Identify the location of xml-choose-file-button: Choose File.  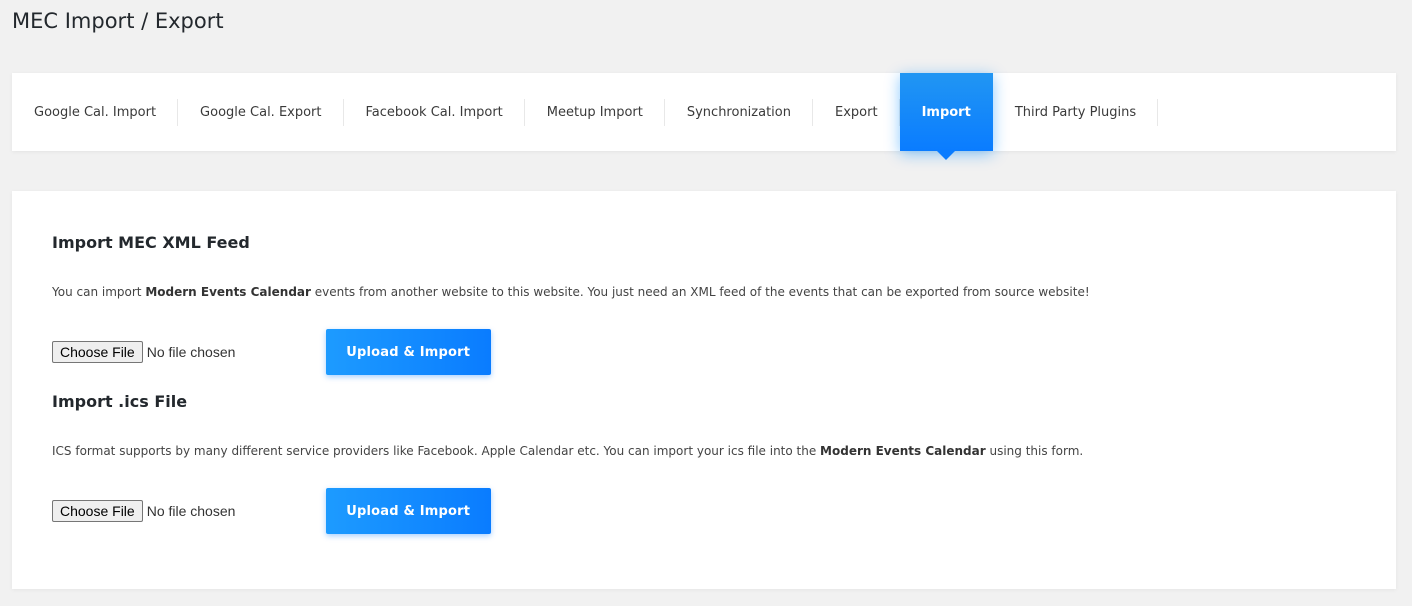
(97, 352).